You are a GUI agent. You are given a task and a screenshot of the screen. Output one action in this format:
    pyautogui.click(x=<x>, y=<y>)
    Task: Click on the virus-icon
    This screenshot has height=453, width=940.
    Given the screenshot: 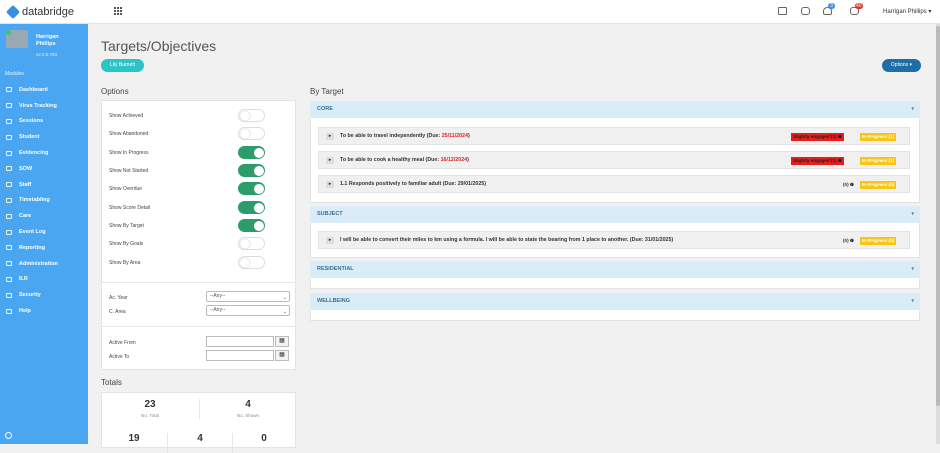 What is the action you would take?
    pyautogui.click(x=9, y=106)
    